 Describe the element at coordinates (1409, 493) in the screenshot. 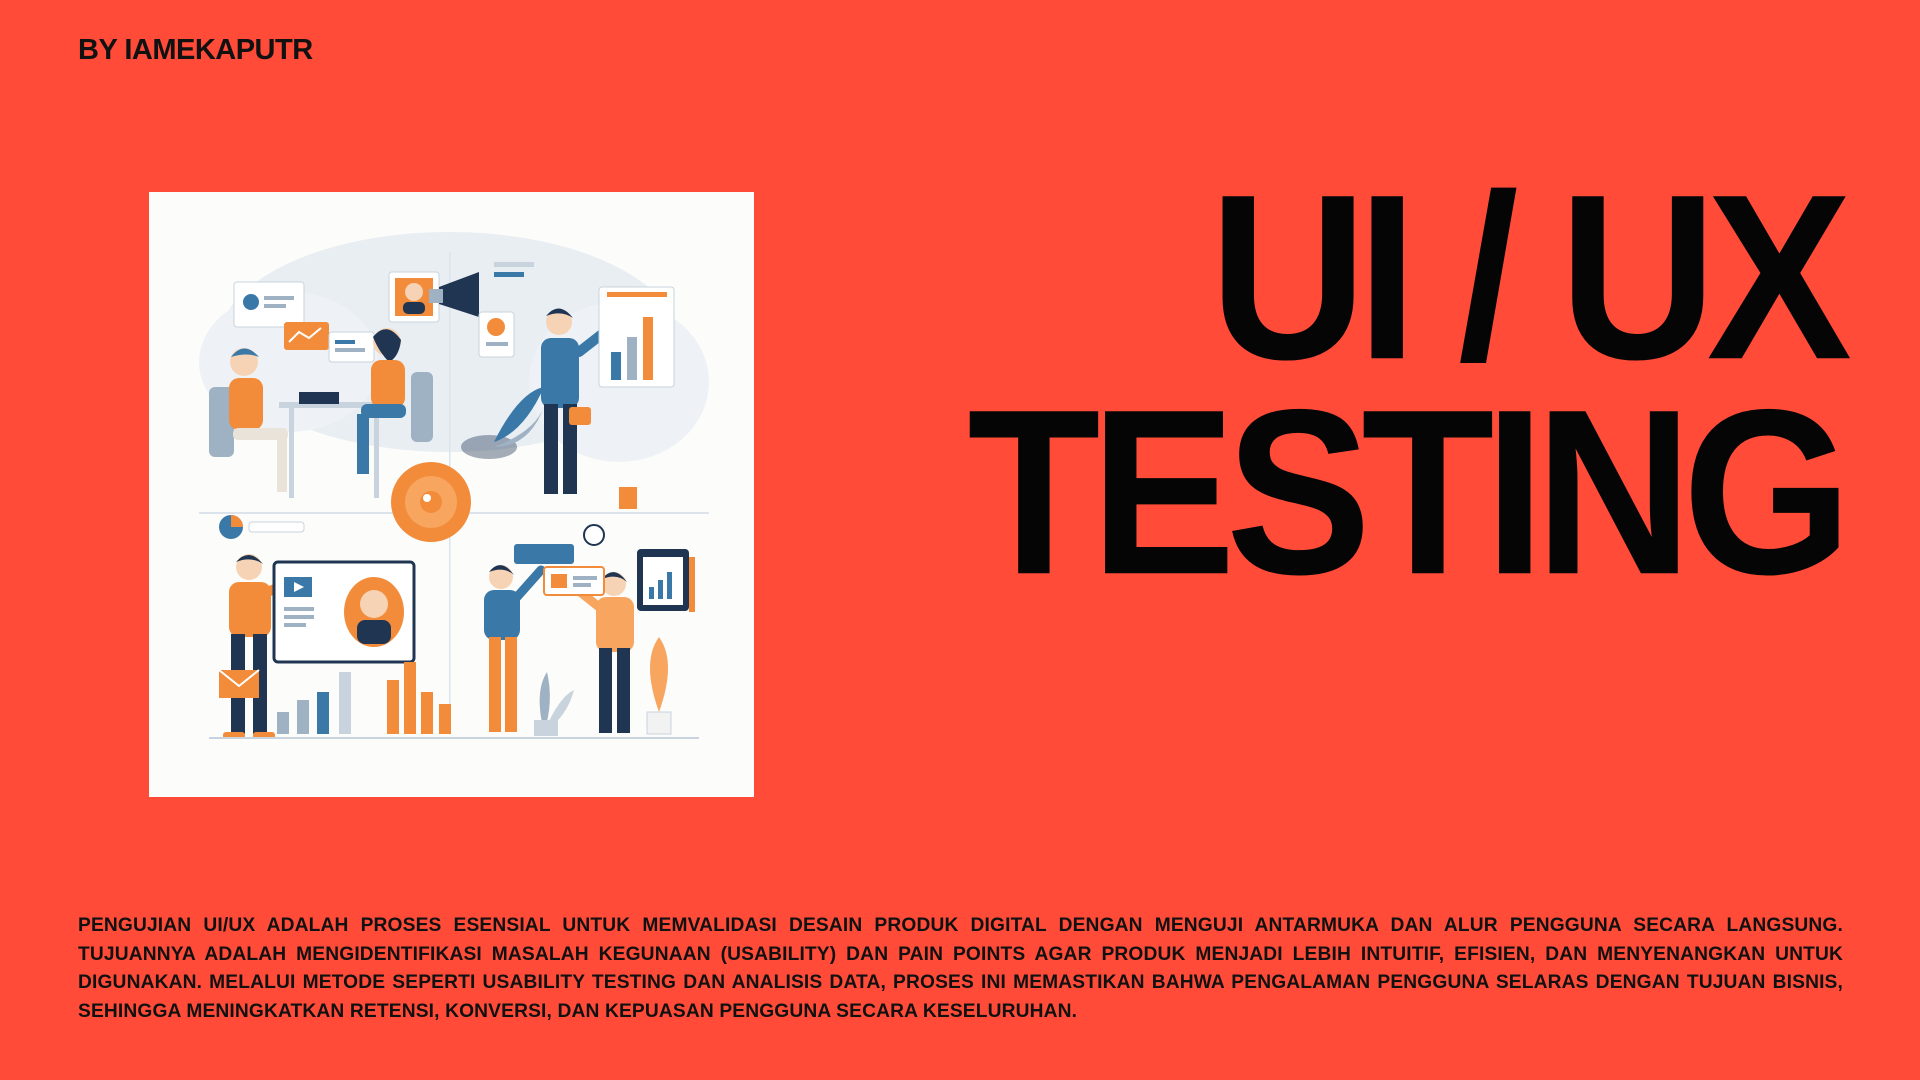

I see `title-line-2: TESTING` at that location.